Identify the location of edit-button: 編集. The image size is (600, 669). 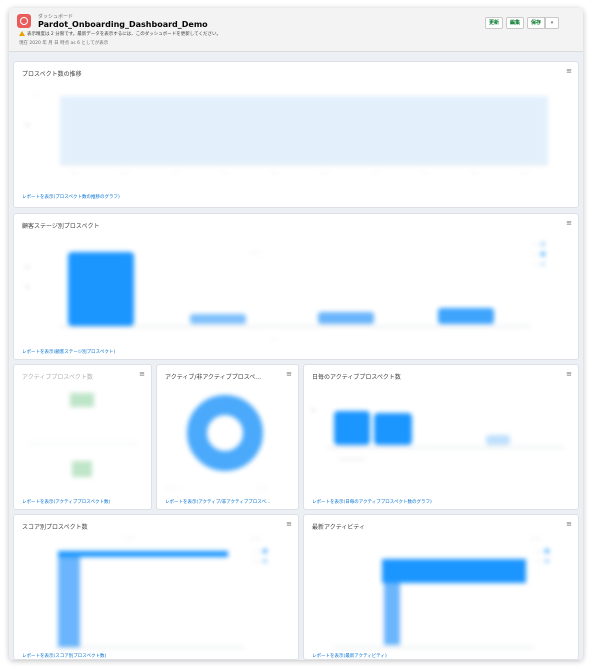
(515, 23).